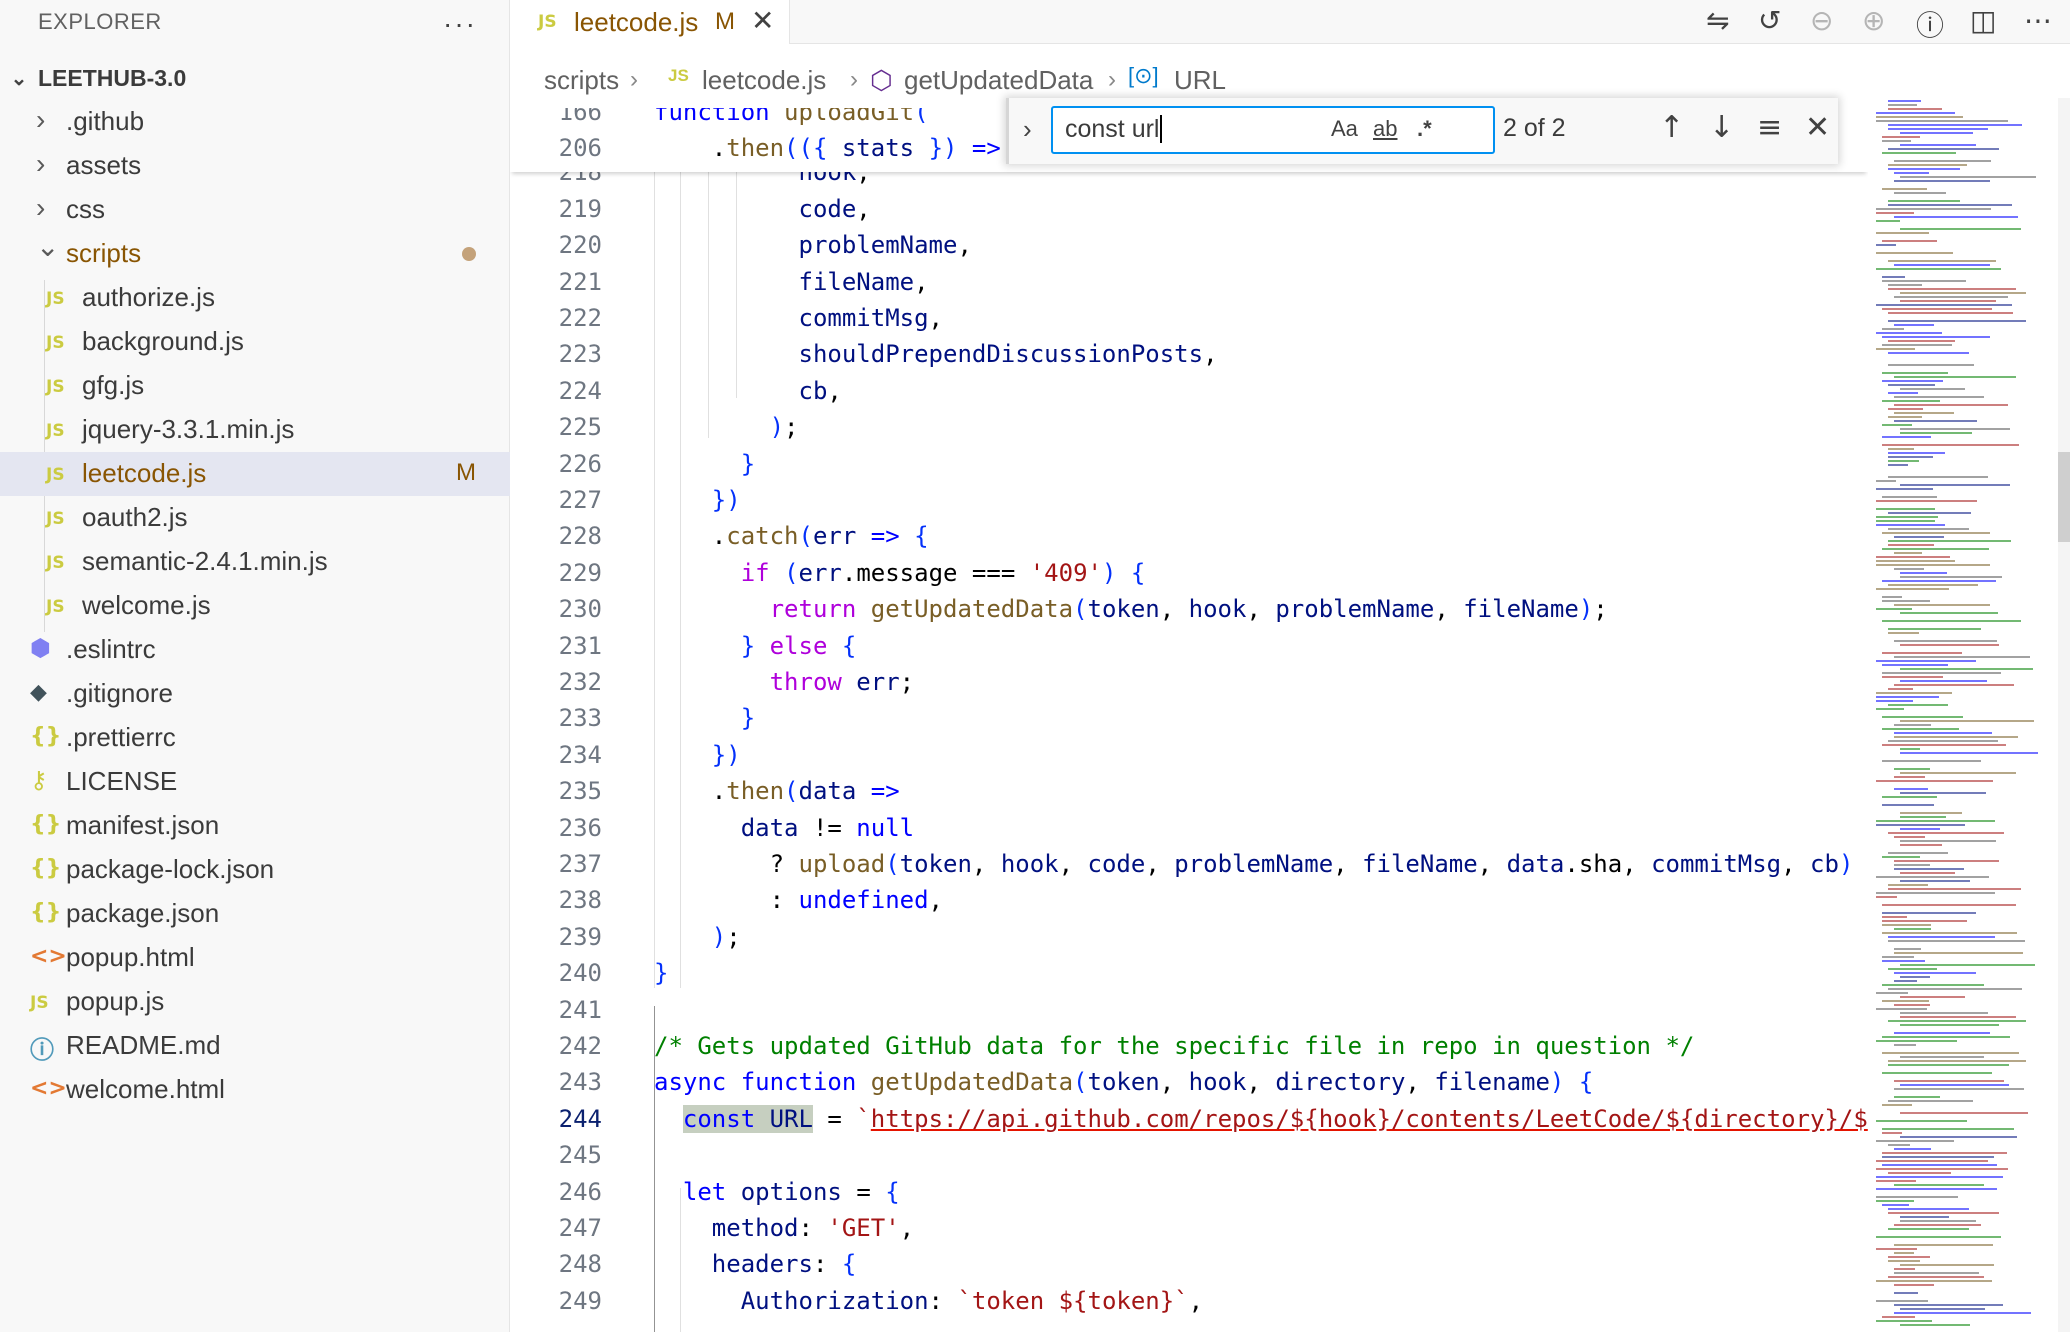 This screenshot has width=2070, height=1332. I want to click on close-tab-icon: ✕, so click(762, 20).